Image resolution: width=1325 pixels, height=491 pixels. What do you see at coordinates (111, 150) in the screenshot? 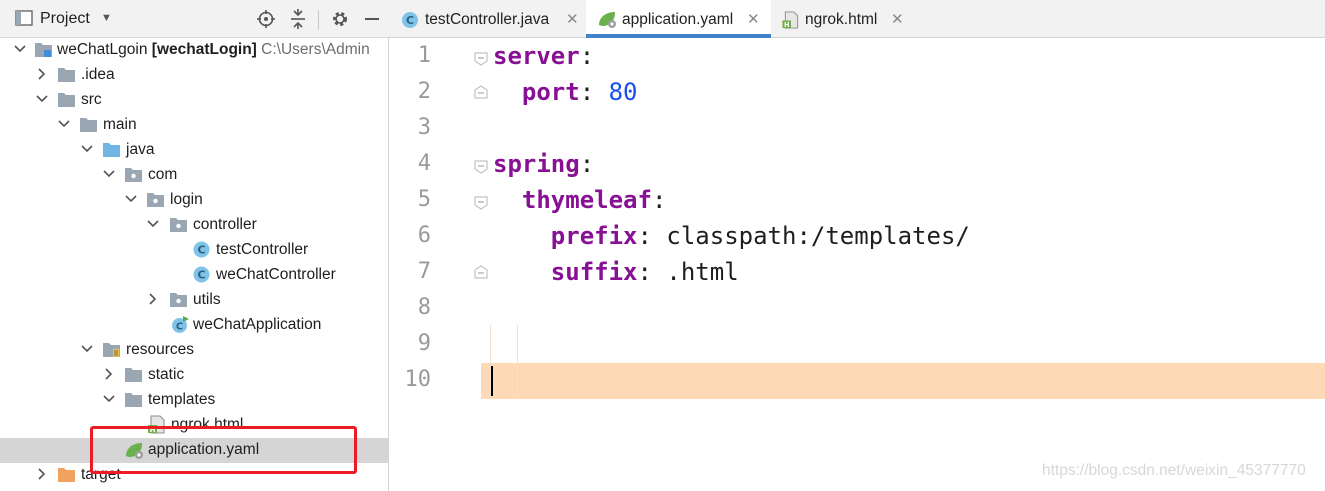
I see `source-folder-icon` at bounding box center [111, 150].